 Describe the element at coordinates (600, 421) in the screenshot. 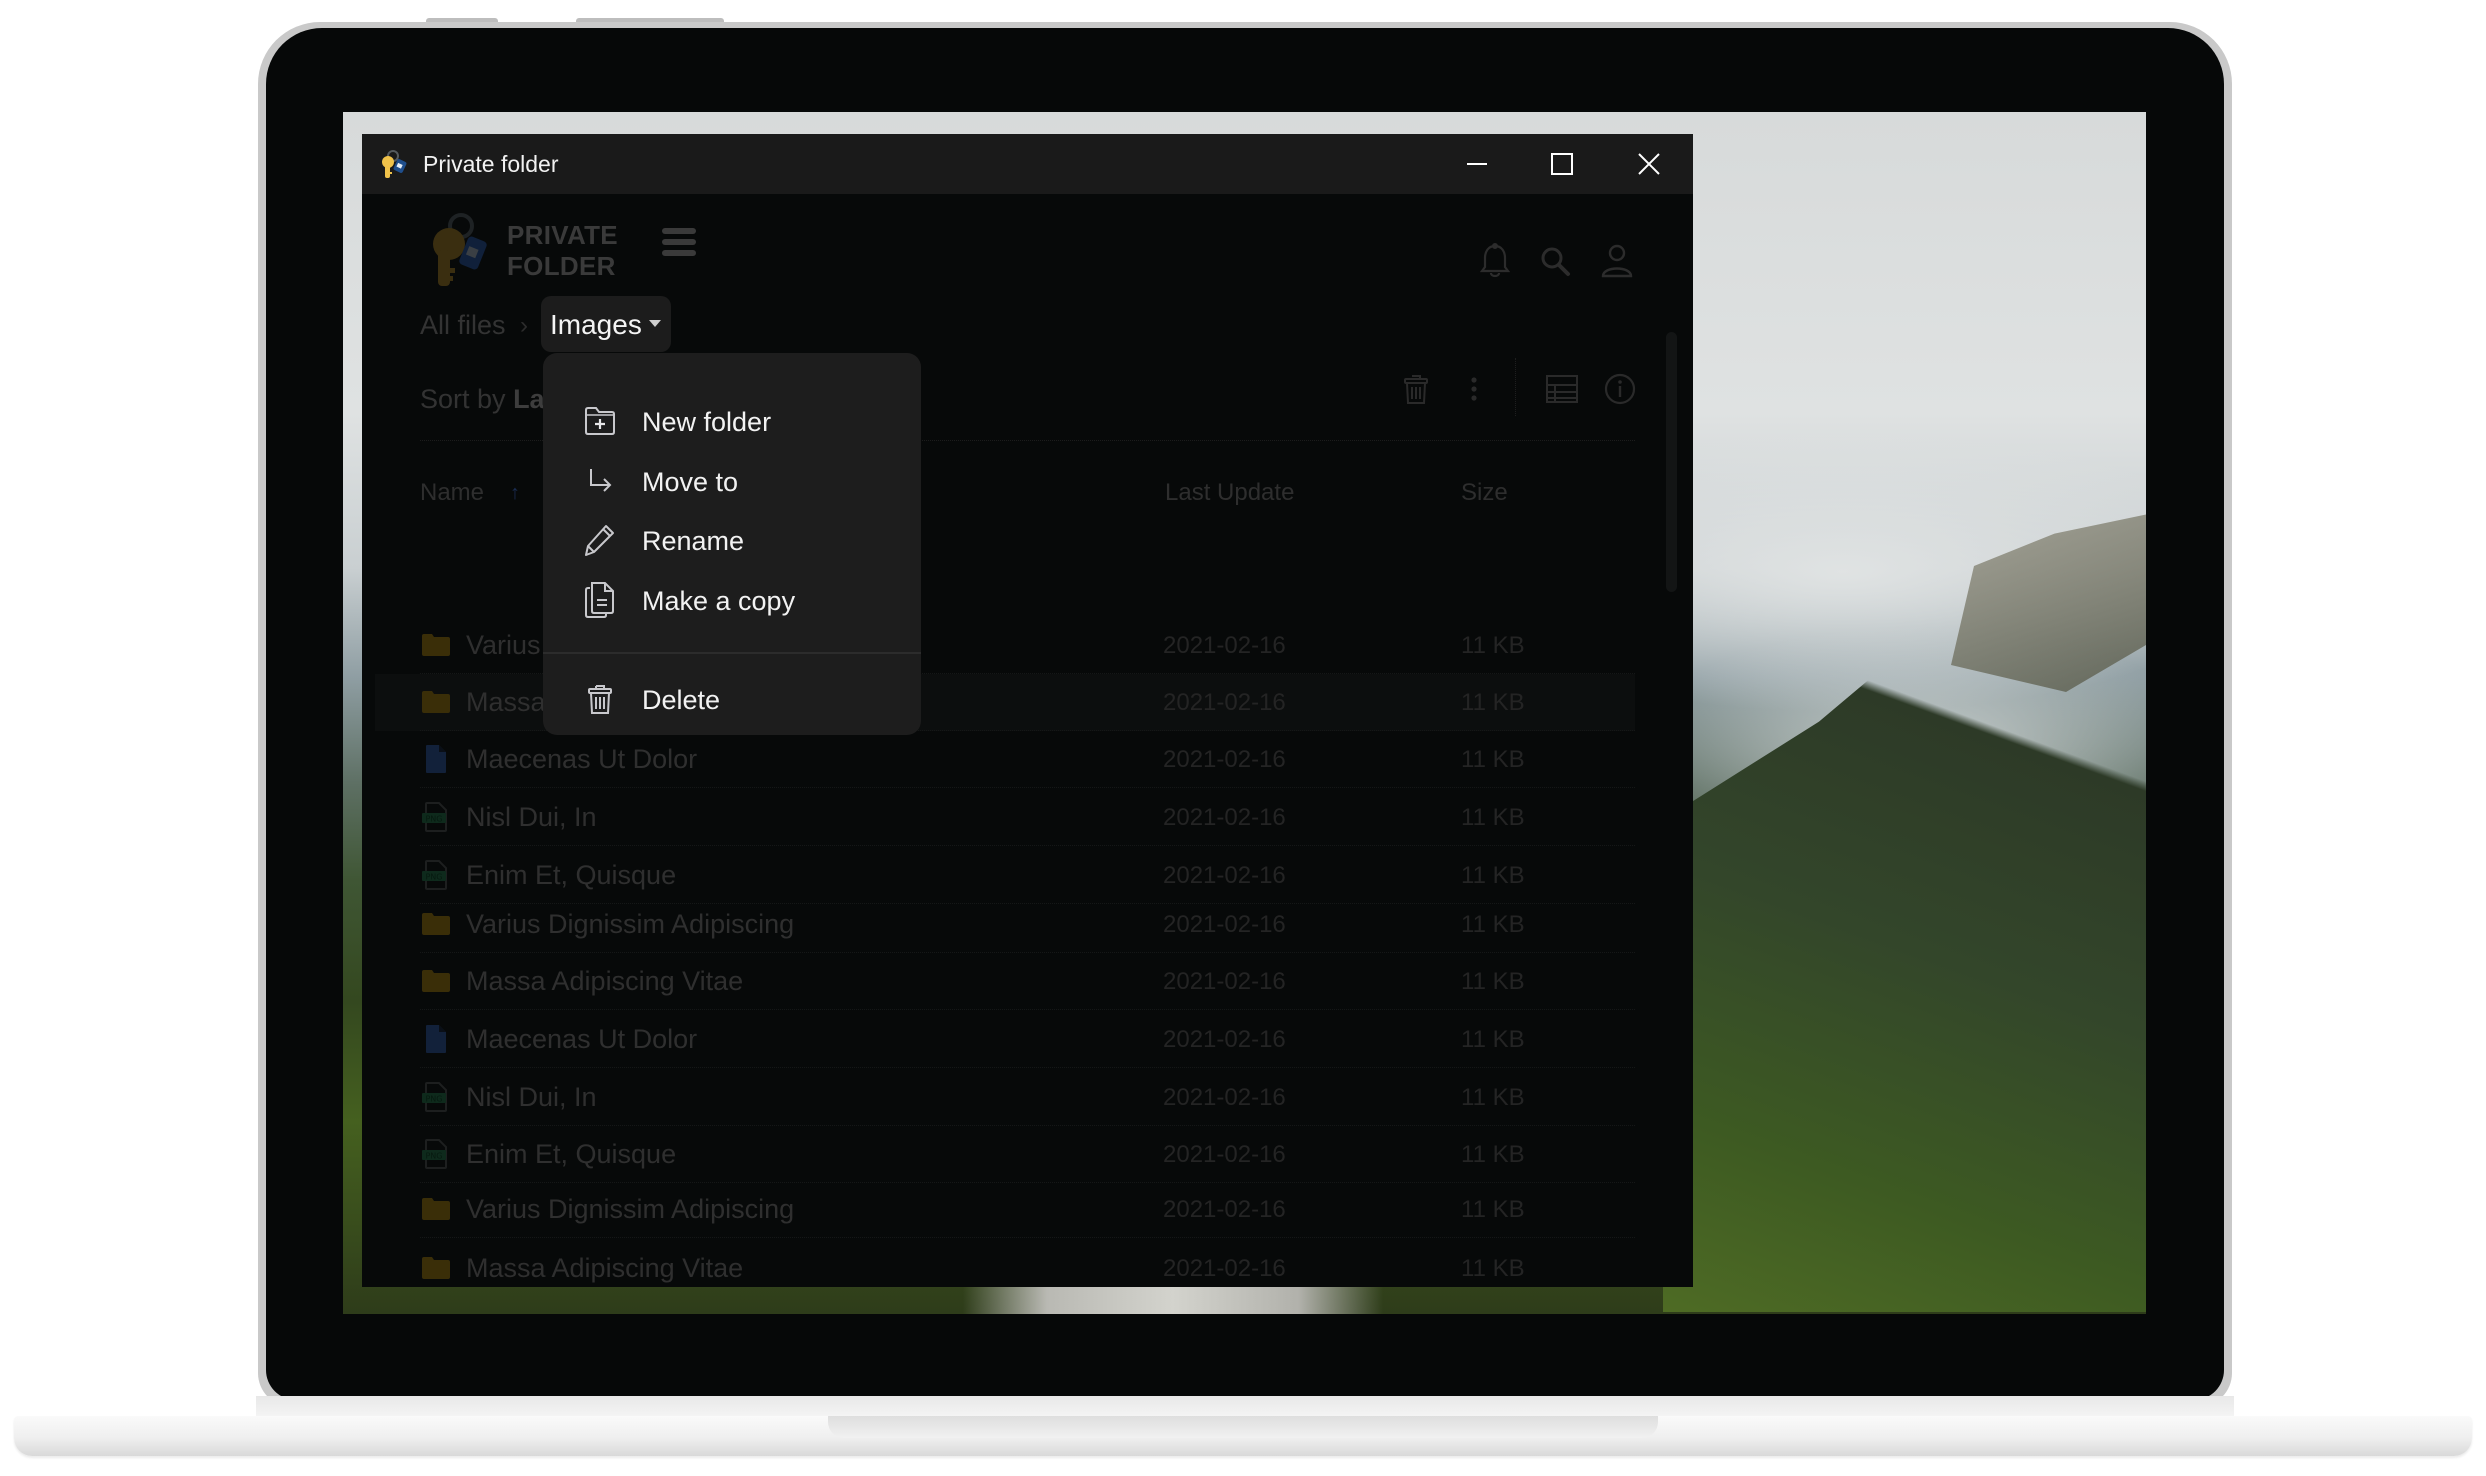

I see `folder-plus-icon-wrap` at that location.